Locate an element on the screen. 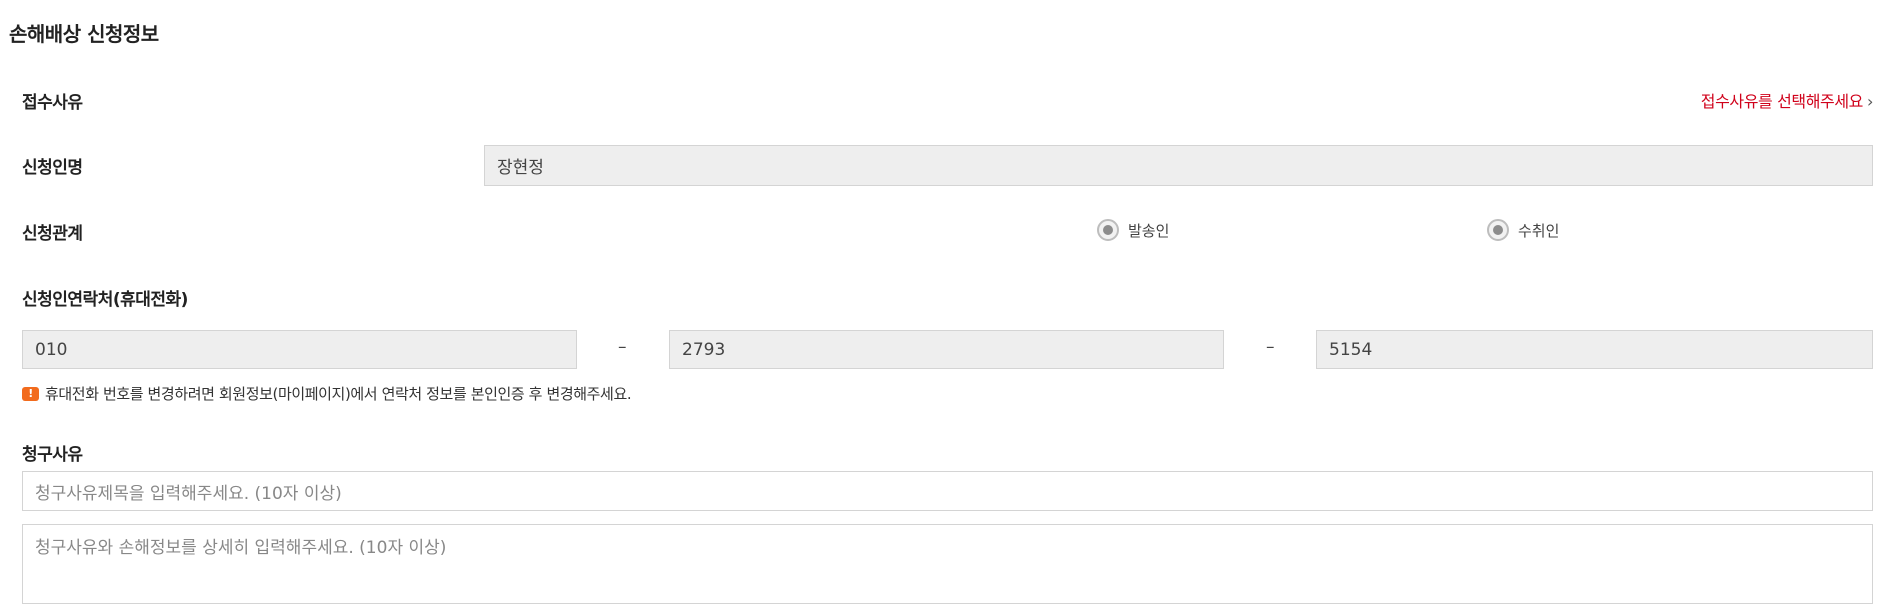 The image size is (1887, 604). relation-option-sender: 발송인 is located at coordinates (1133, 230).